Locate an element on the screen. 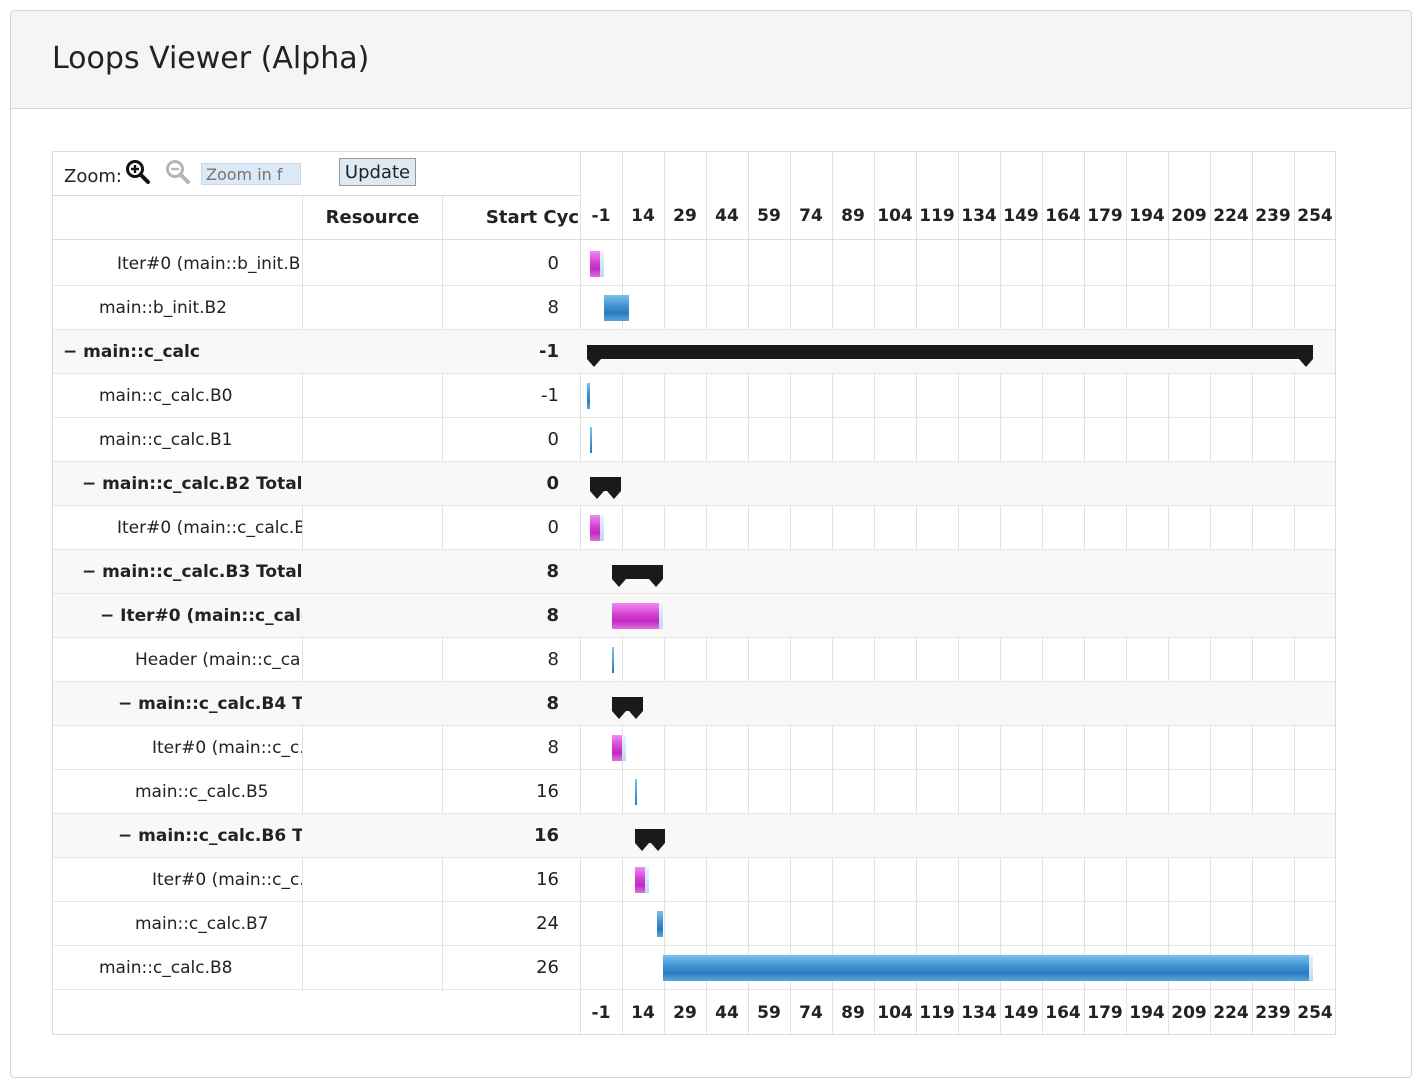 The image size is (1422, 1090). table-row: main::c_calc.B1 0 is located at coordinates (694, 440).